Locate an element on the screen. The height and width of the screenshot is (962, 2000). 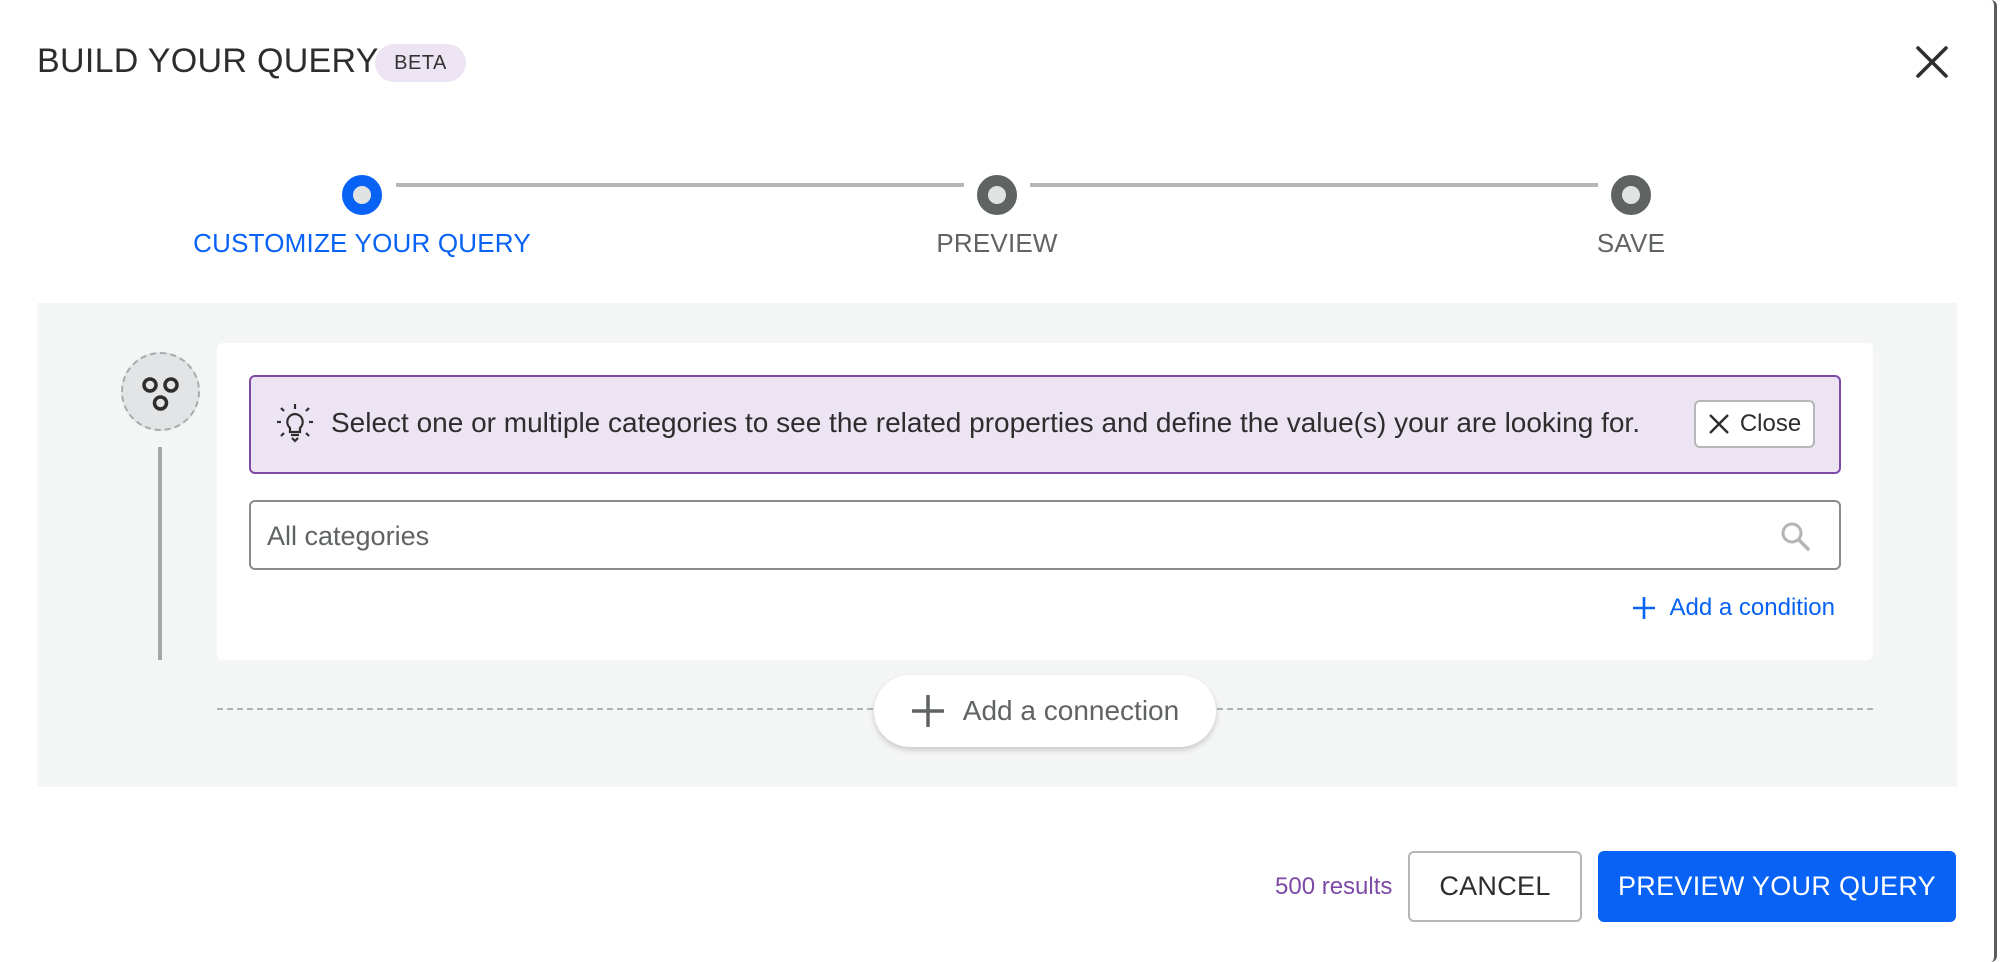
step-indicator-save is located at coordinates (1631, 195).